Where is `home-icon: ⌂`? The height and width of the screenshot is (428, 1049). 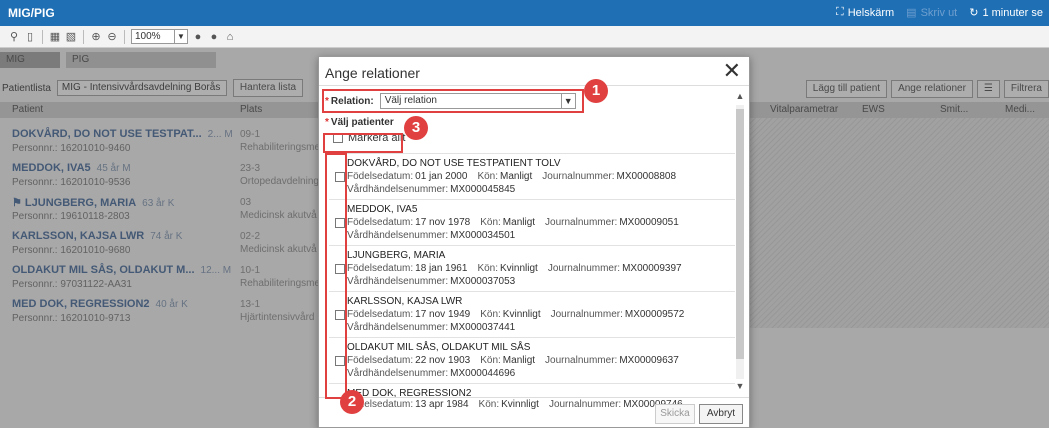
home-icon: ⌂ is located at coordinates (230, 37).